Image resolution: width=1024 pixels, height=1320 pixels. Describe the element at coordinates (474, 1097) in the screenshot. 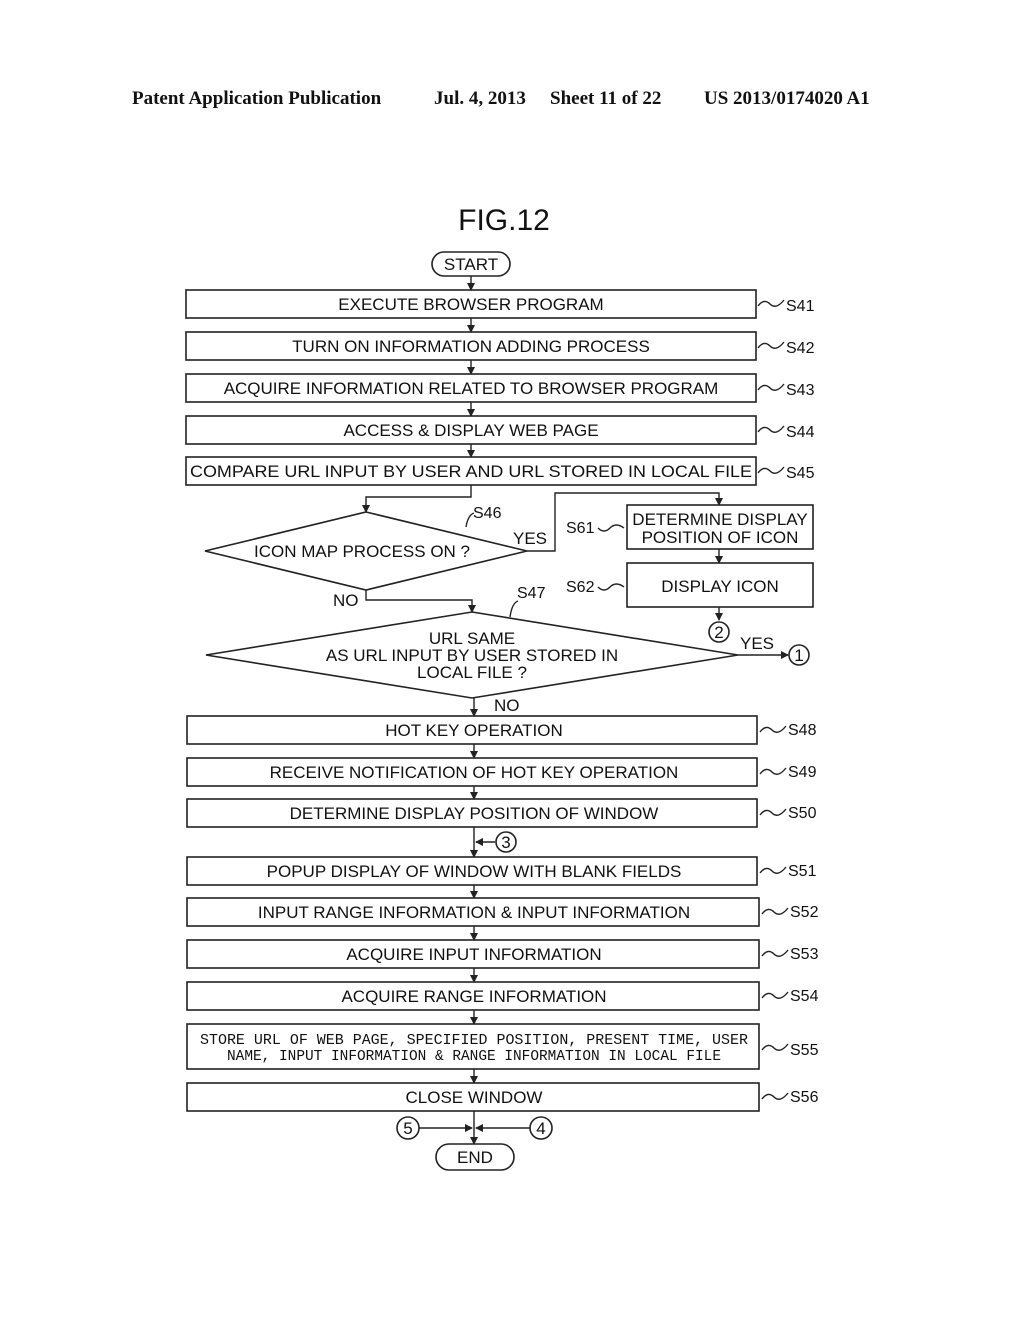

I see `step-text: CLOSE WINDOW` at that location.